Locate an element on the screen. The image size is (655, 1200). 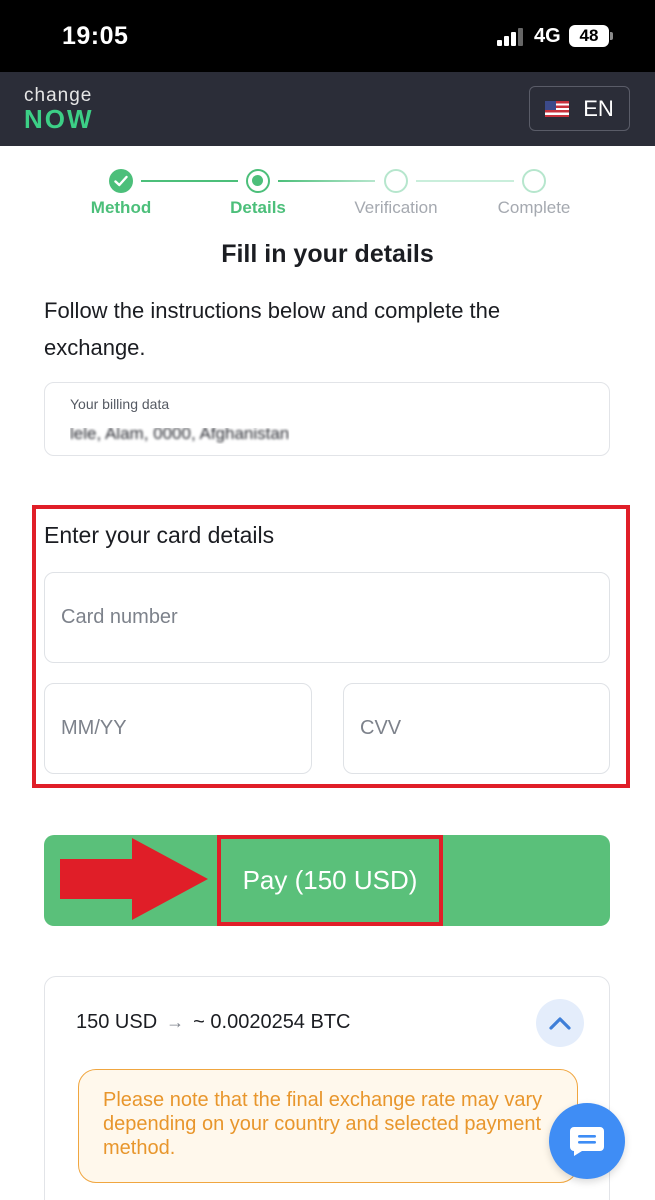
red-arrow-icon is located at coordinates (134, 879).